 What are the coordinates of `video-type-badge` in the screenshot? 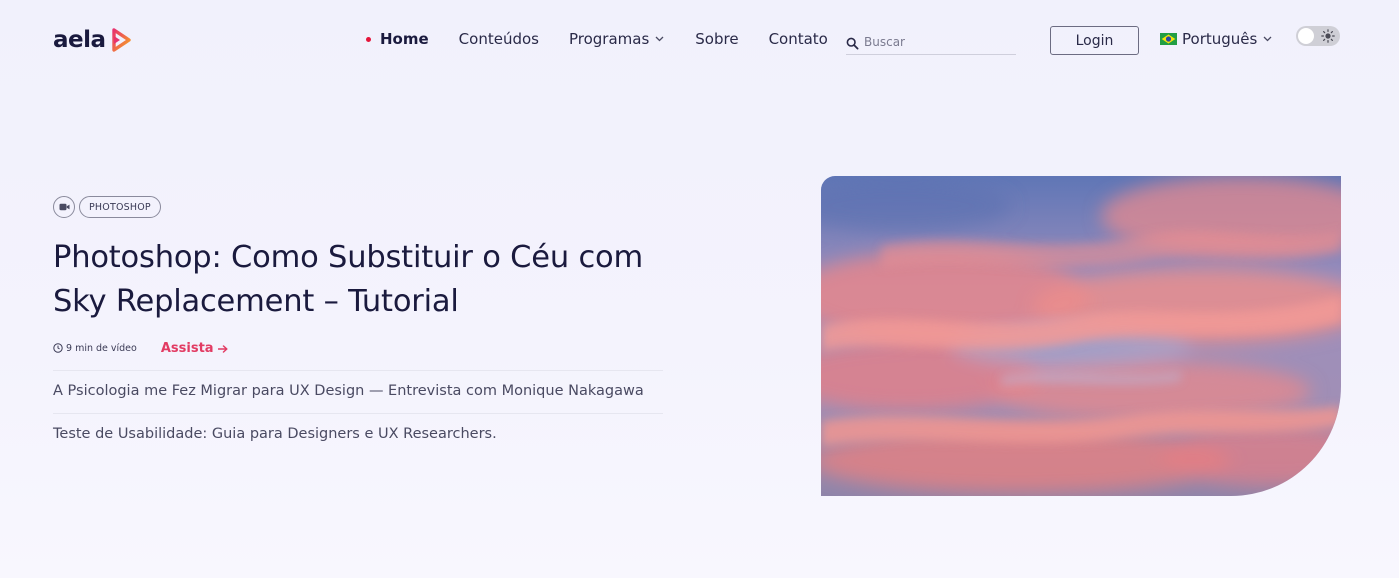 It's located at (64, 207).